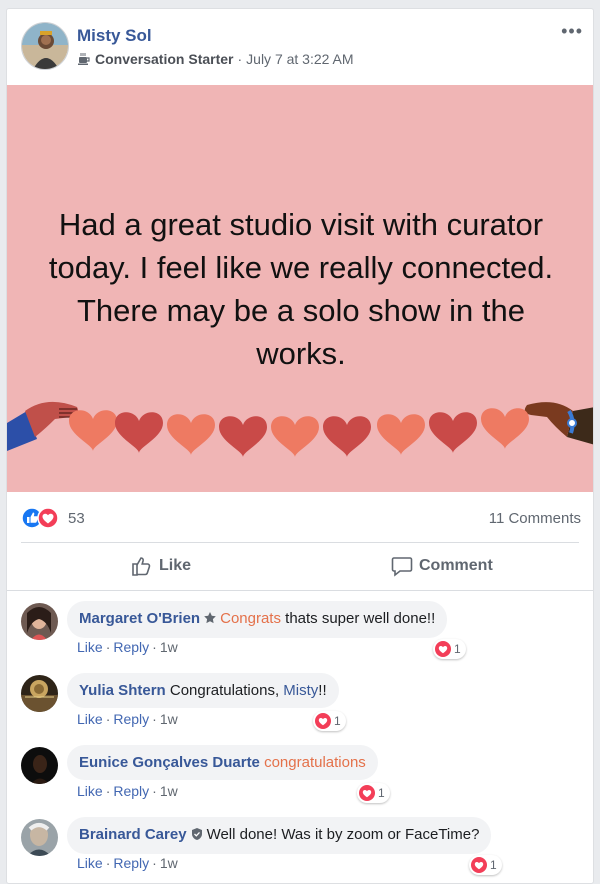 The height and width of the screenshot is (884, 600). I want to click on comment-text: Congratulations,, so click(226, 690).